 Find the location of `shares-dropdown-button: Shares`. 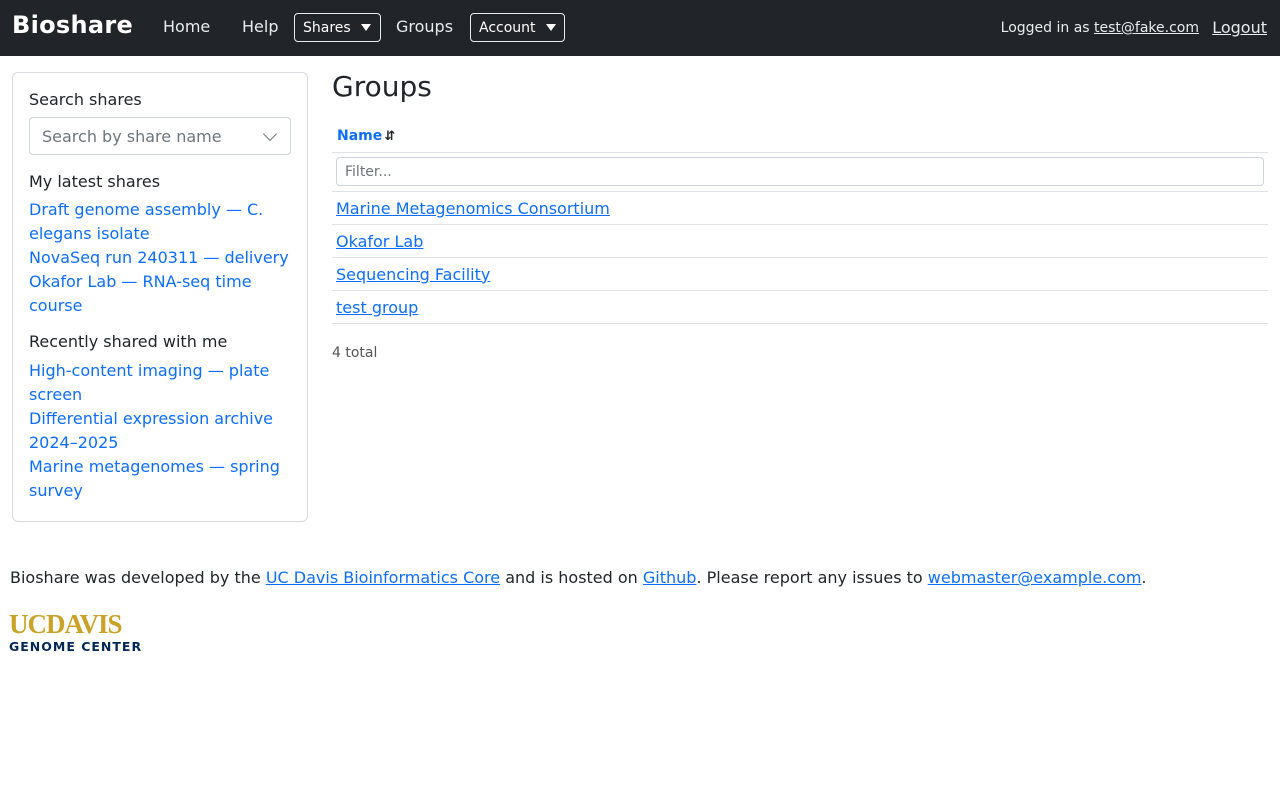

shares-dropdown-button: Shares is located at coordinates (337, 27).